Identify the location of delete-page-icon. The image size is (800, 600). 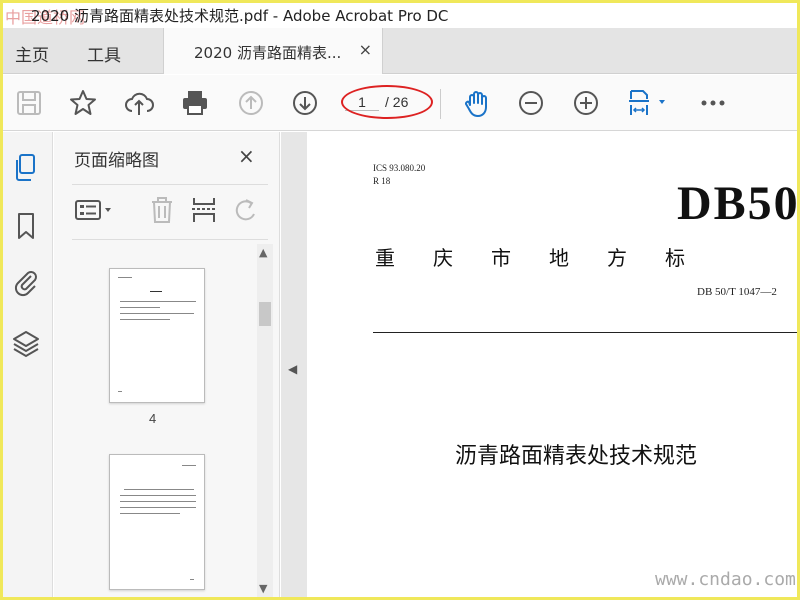
(162, 210).